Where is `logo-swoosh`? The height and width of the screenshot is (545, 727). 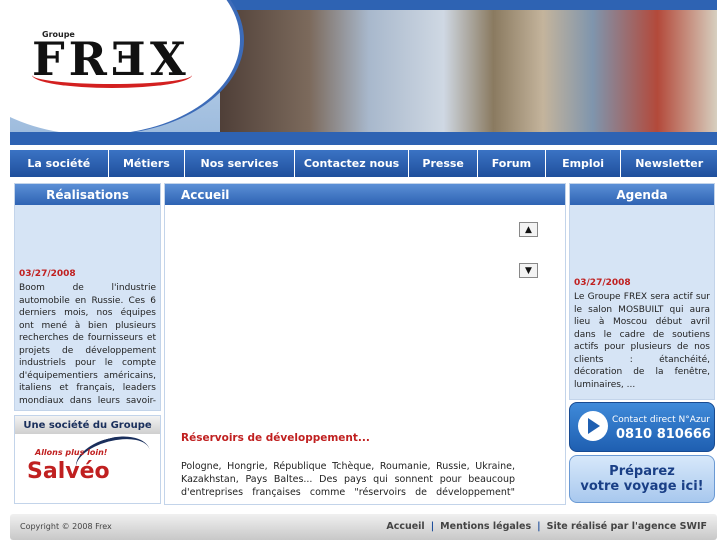
logo-swoosh is located at coordinates (112, 75).